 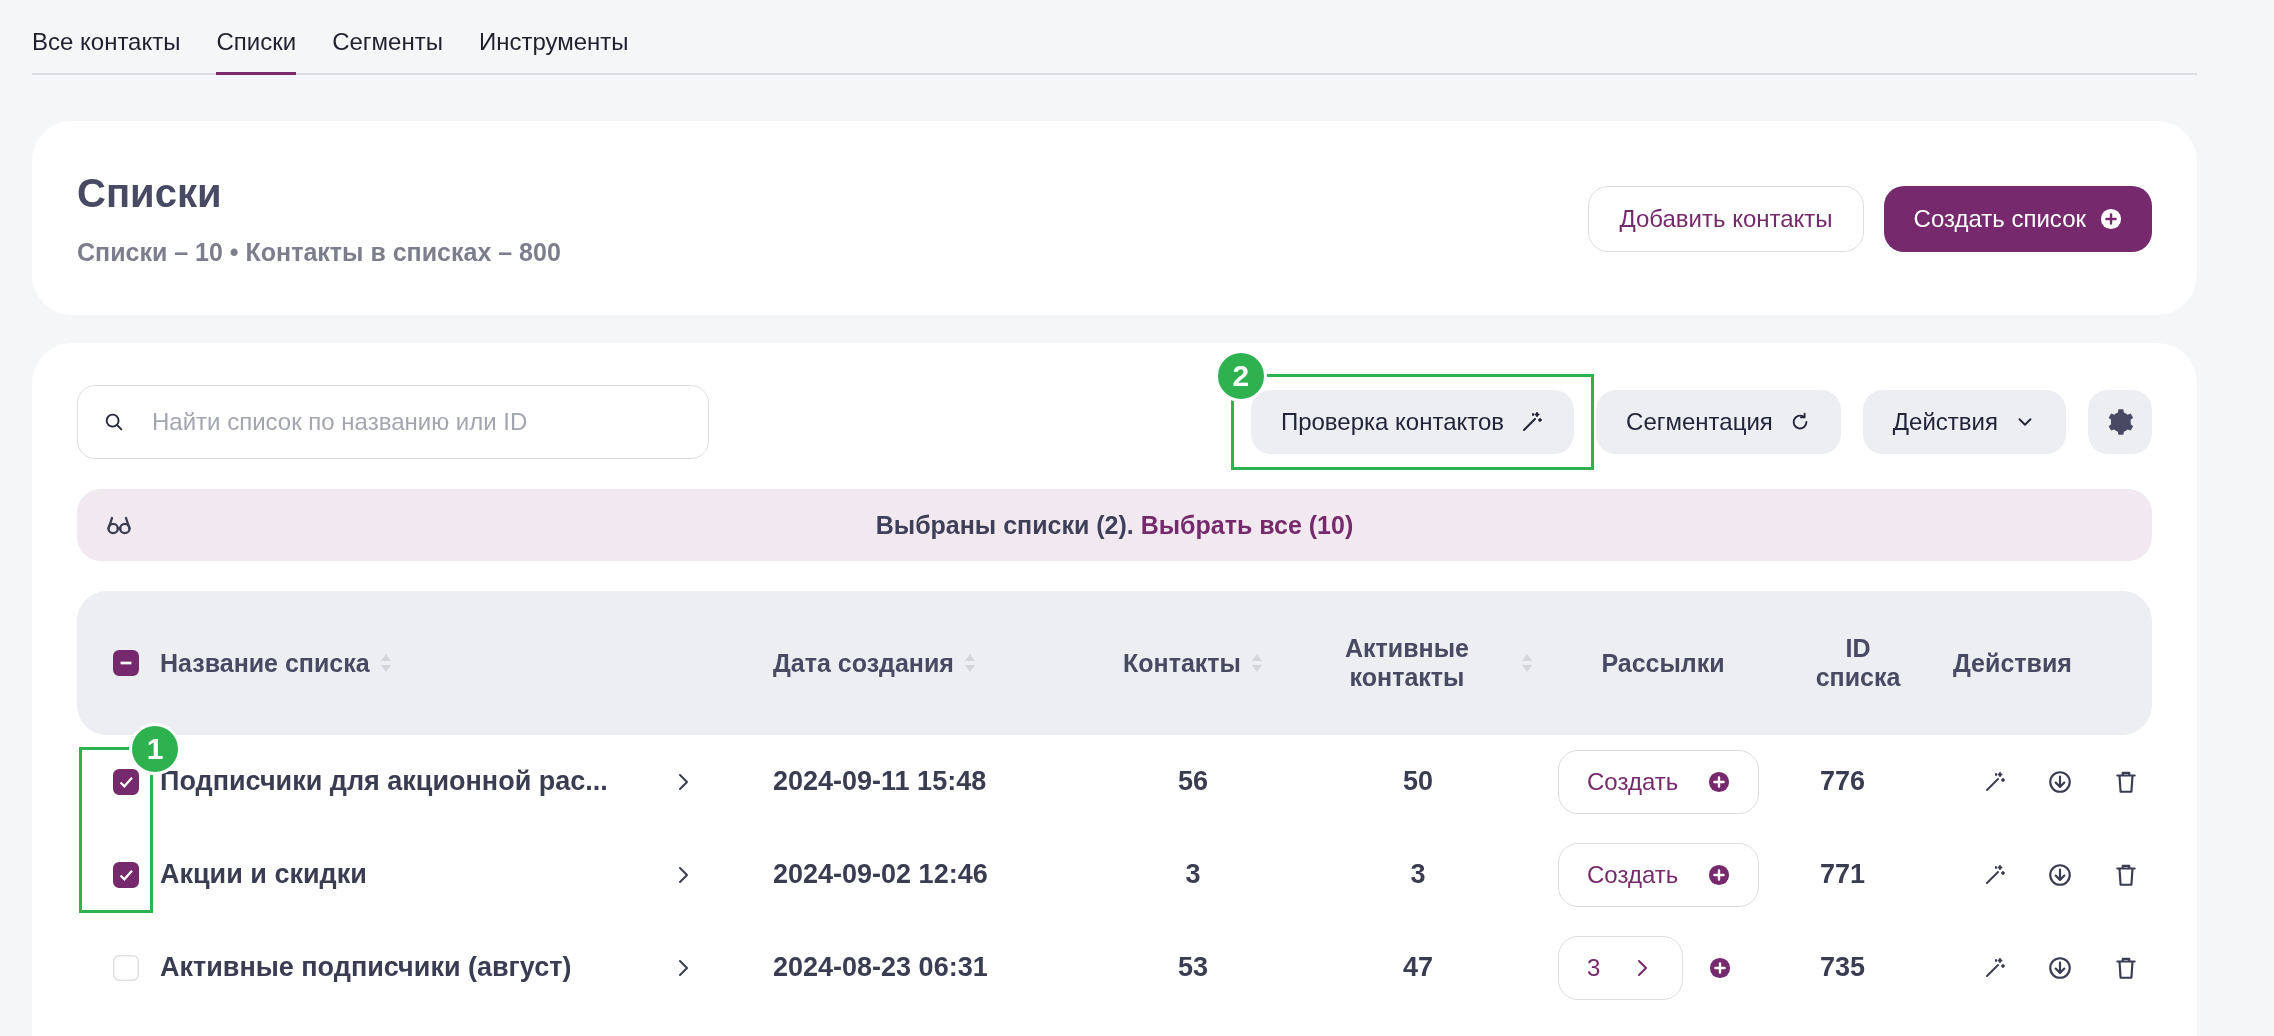 What do you see at coordinates (1726, 219) in the screenshot?
I see `add-contacts-button: Добавить контакты` at bounding box center [1726, 219].